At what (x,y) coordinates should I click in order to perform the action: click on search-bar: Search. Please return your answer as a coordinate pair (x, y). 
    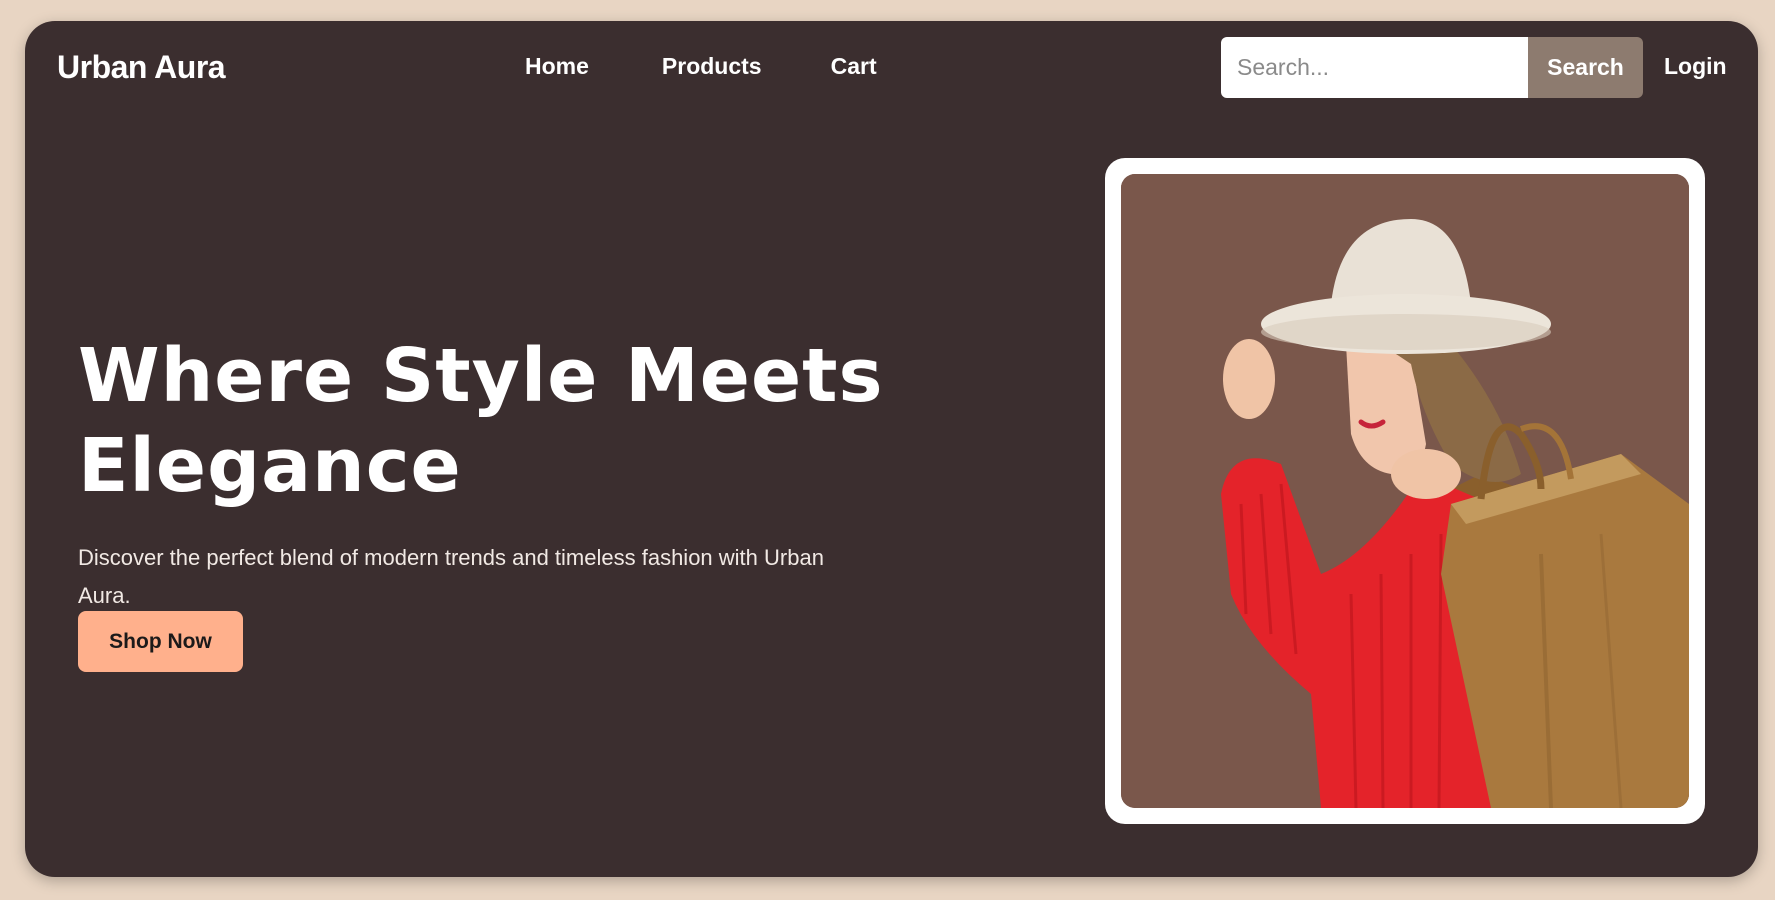
    Looking at the image, I should click on (1432, 67).